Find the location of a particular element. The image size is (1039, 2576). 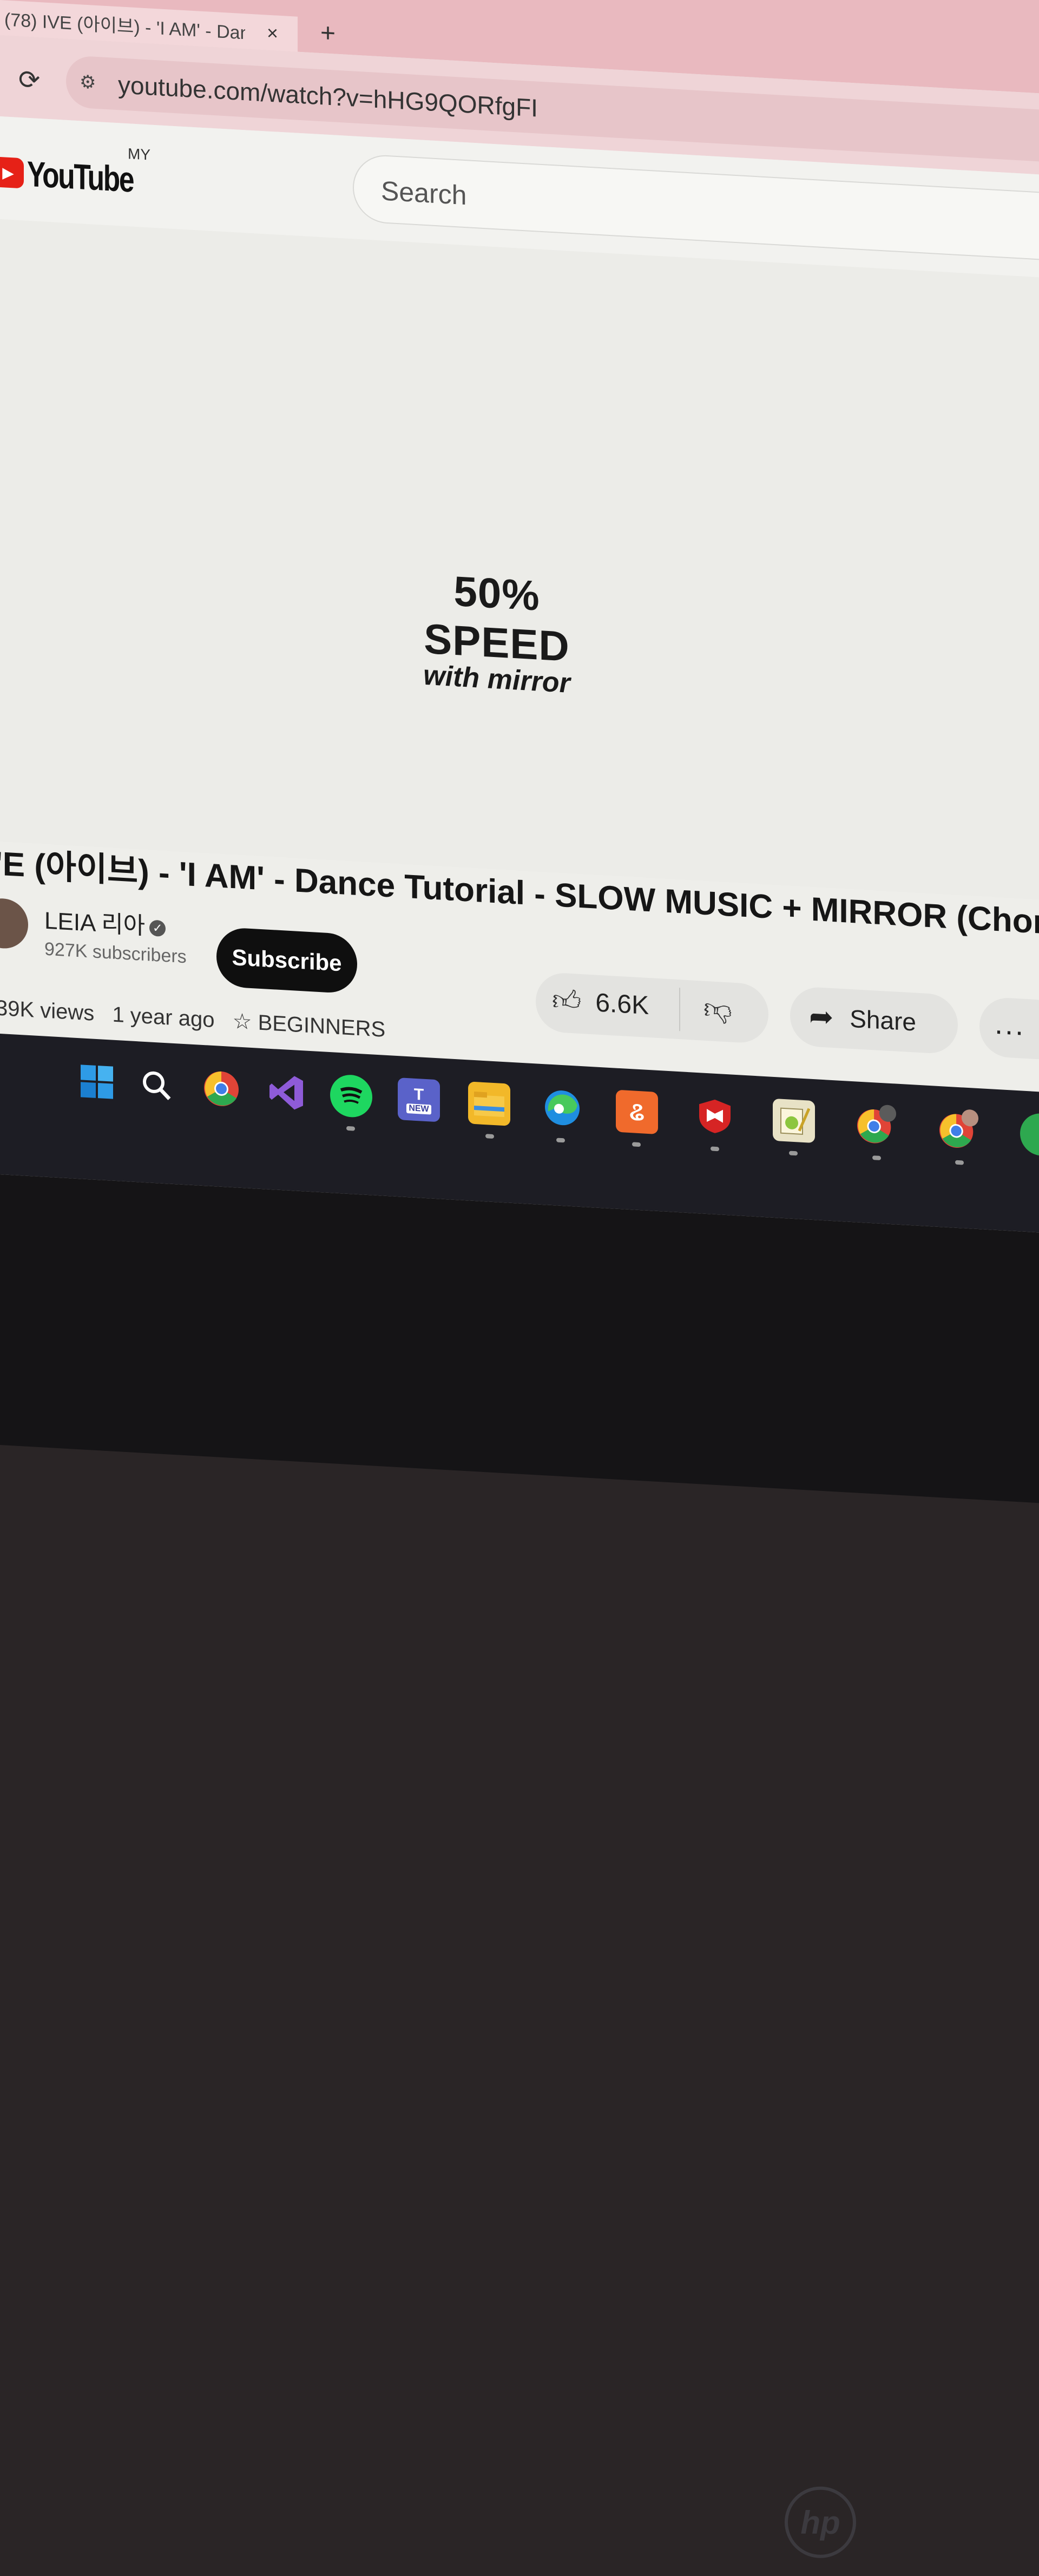

thumbs-up-icon: 👍︎ is located at coordinates (567, 1001).